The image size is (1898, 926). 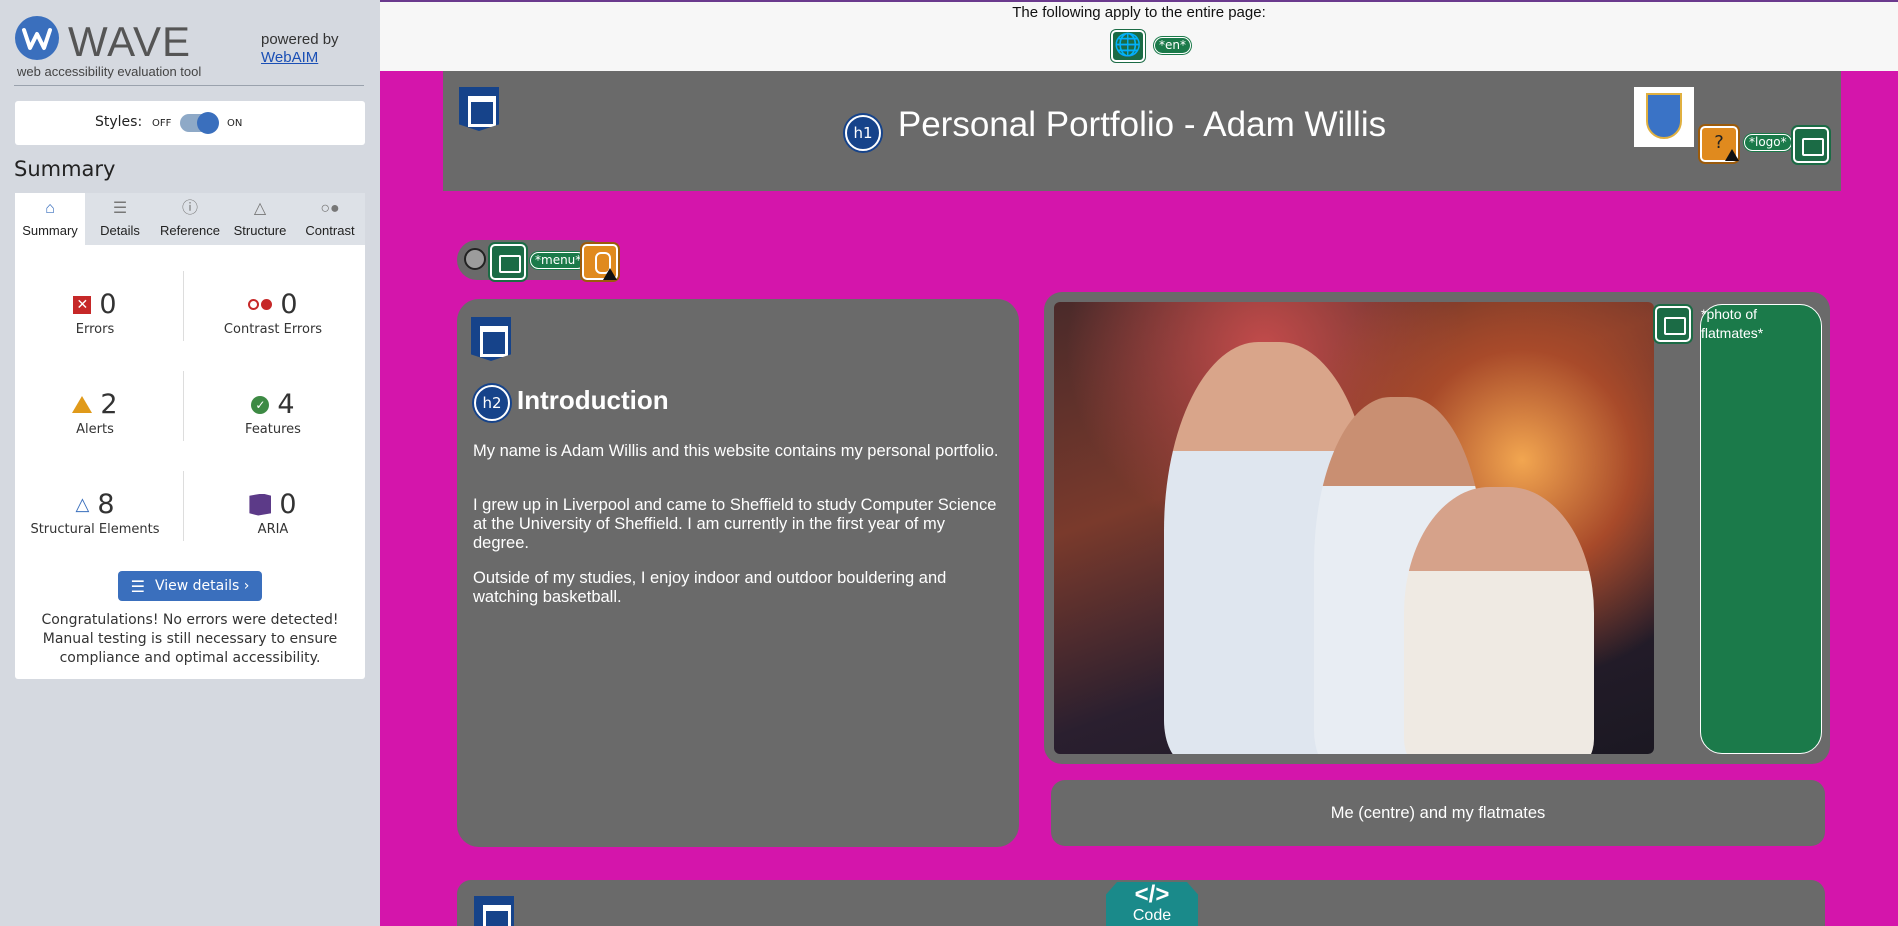 I want to click on stat-alerts: 2 Alerts, so click(x=95, y=413).